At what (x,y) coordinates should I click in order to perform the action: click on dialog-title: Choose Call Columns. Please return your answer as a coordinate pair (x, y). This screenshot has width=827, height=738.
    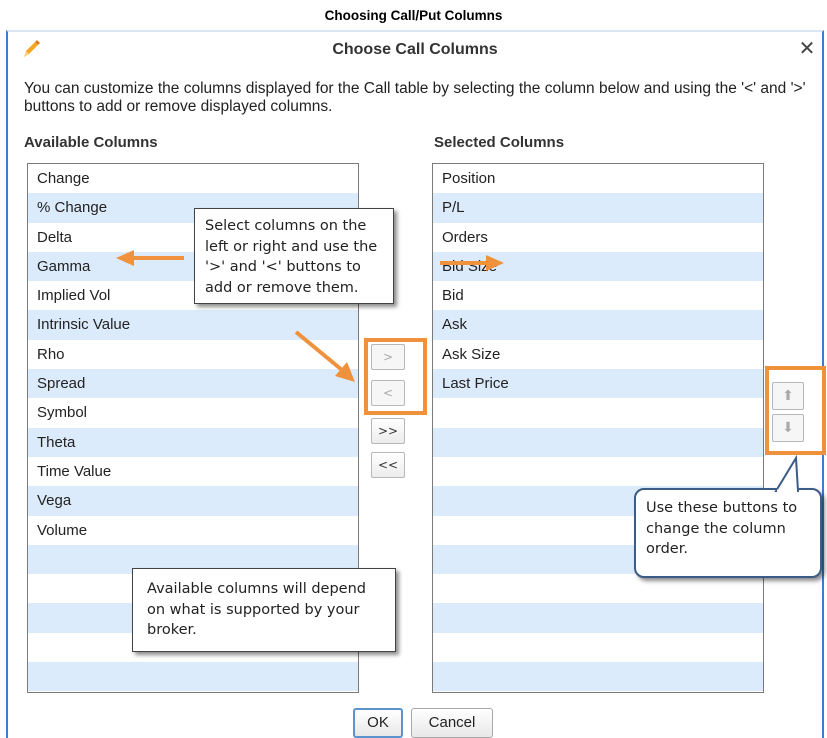
    Looking at the image, I should click on (415, 49).